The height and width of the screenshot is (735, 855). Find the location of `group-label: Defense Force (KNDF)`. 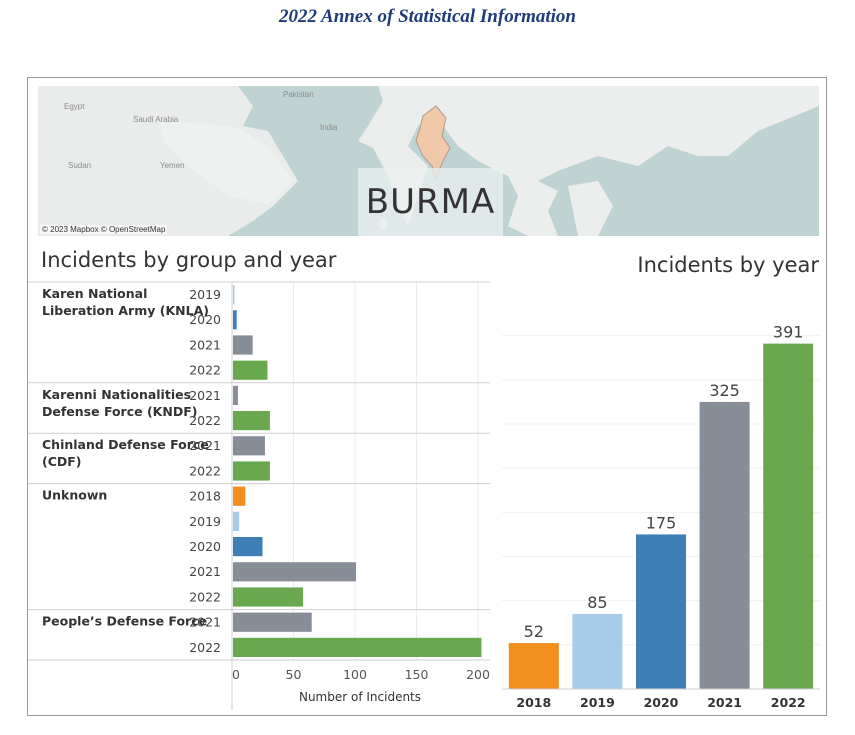

group-label: Defense Force (KNDF) is located at coordinates (119, 411).